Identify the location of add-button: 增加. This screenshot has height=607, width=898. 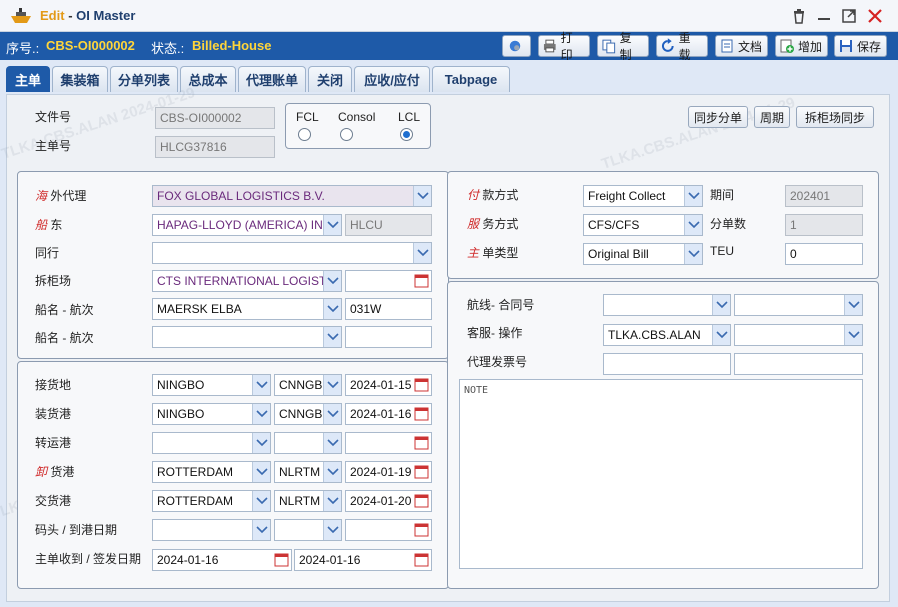
(801, 46).